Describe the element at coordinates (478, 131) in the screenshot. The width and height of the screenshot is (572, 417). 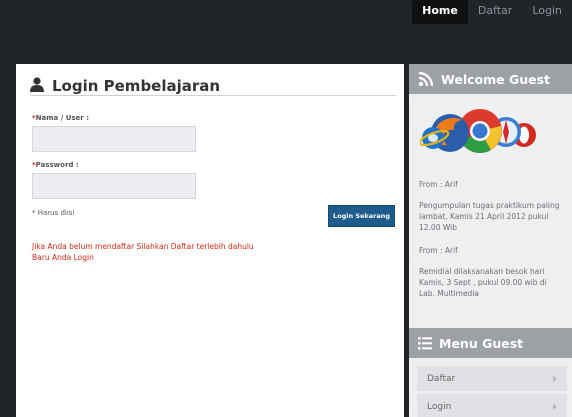
I see `browser-logos-image` at that location.